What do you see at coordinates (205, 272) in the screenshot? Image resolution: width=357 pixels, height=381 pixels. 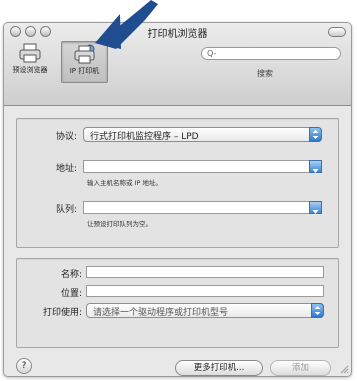 I see `name-field` at bounding box center [205, 272].